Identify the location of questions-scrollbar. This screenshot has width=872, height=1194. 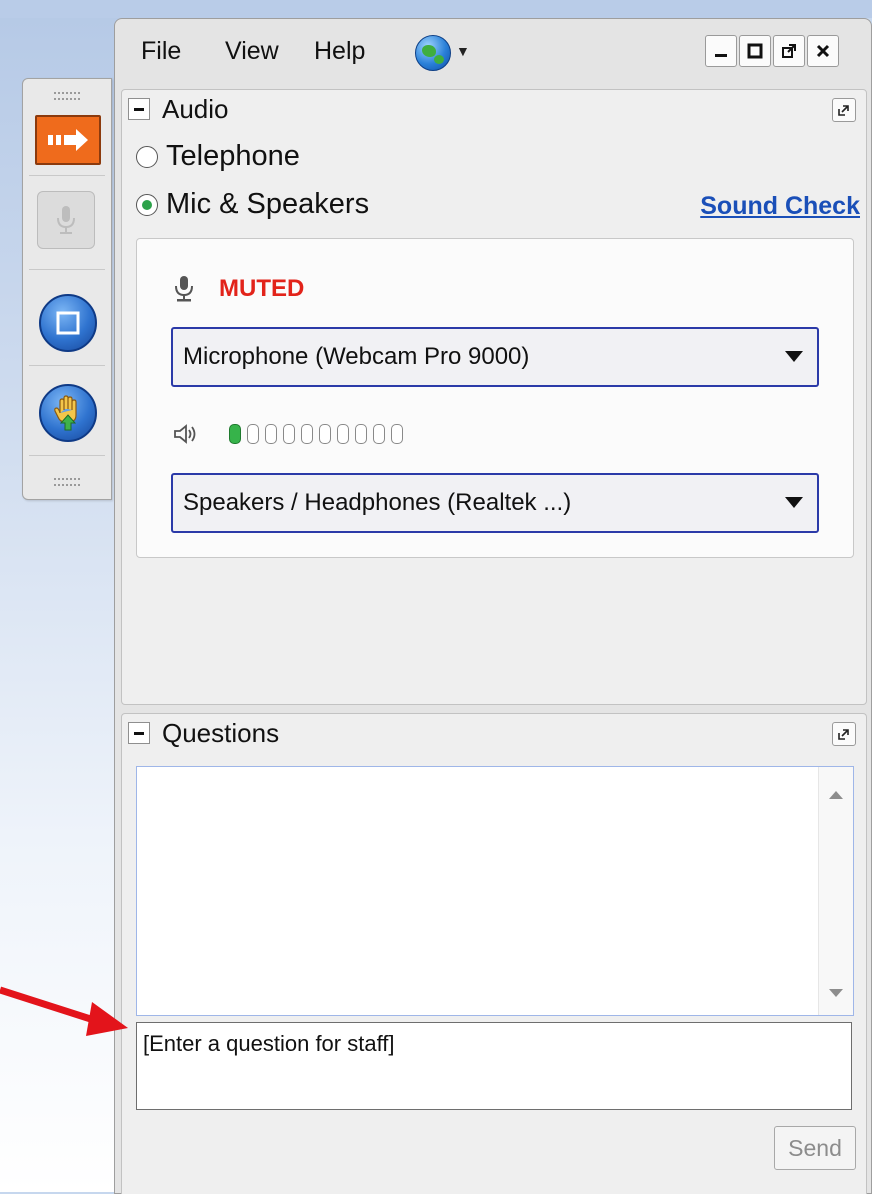
(835, 891).